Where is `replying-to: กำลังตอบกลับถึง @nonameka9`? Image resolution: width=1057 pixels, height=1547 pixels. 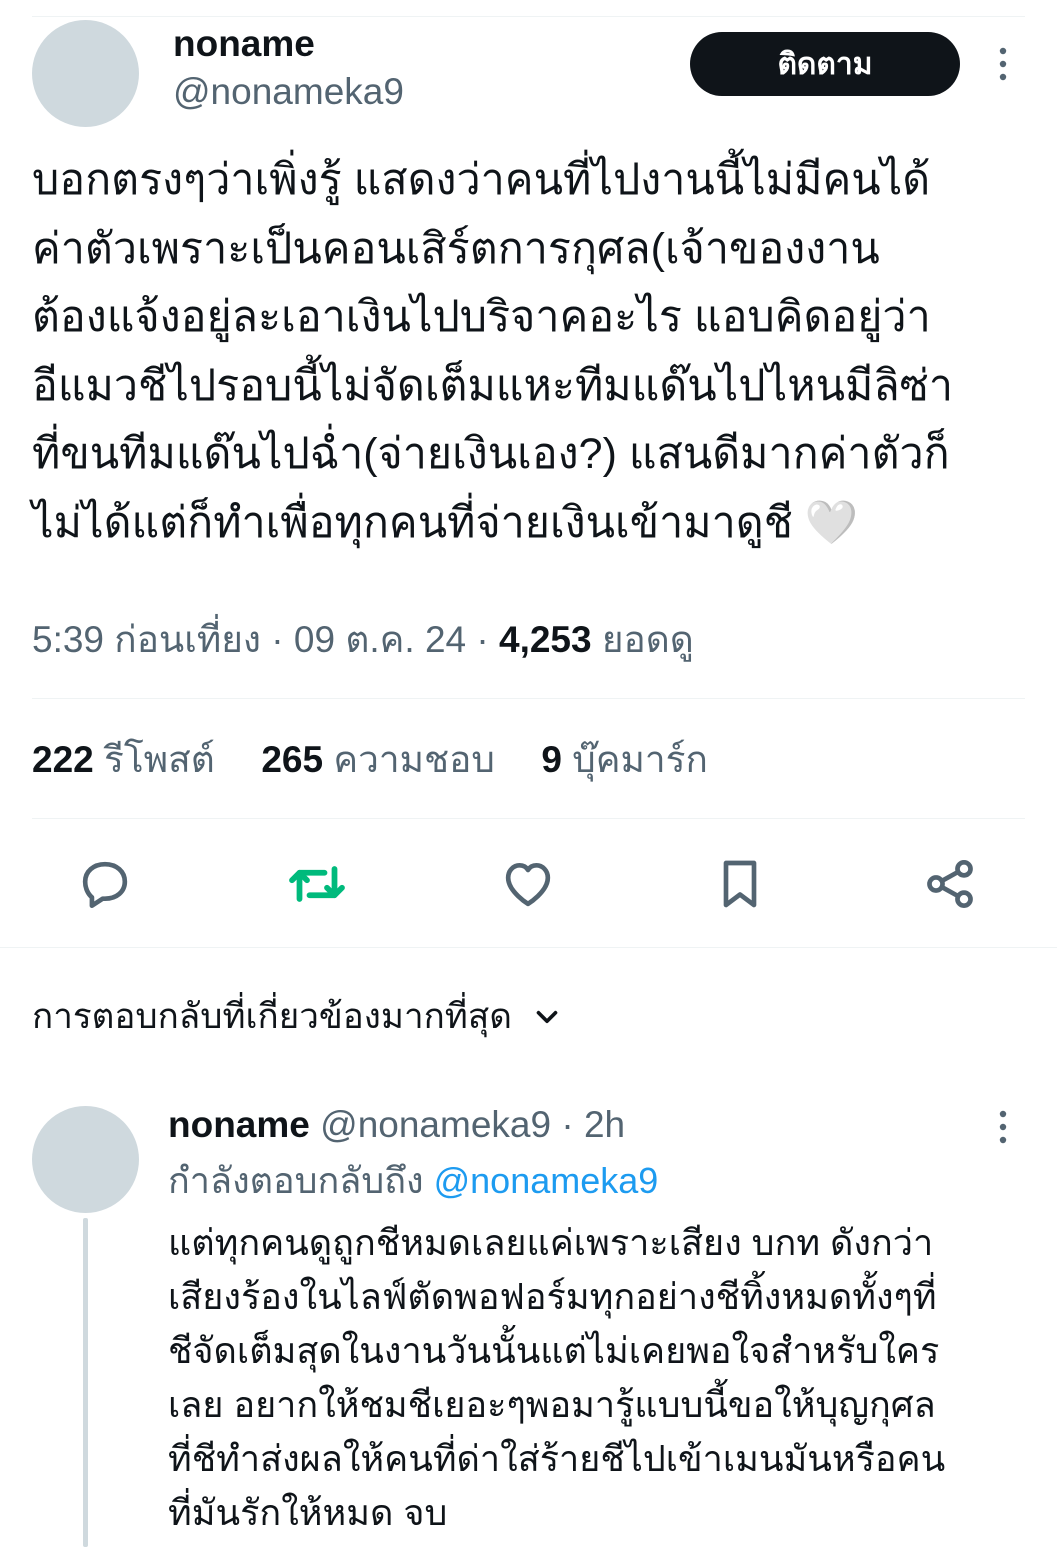 replying-to: กำลังตอบกลับถึง @nonameka9 is located at coordinates (413, 1181).